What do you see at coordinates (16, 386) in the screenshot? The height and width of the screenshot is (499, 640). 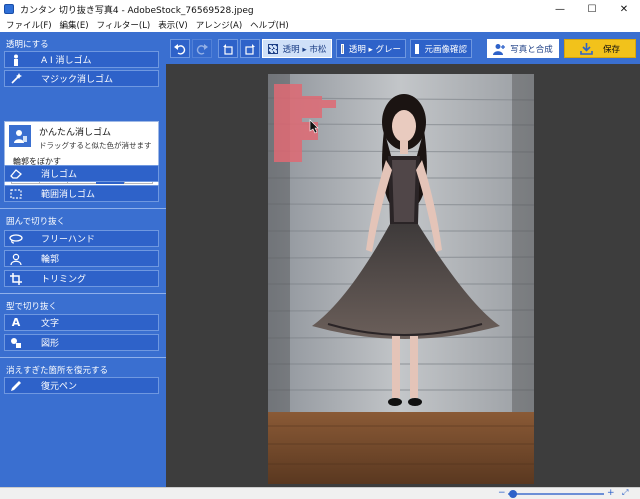 I see `pen-icon` at bounding box center [16, 386].